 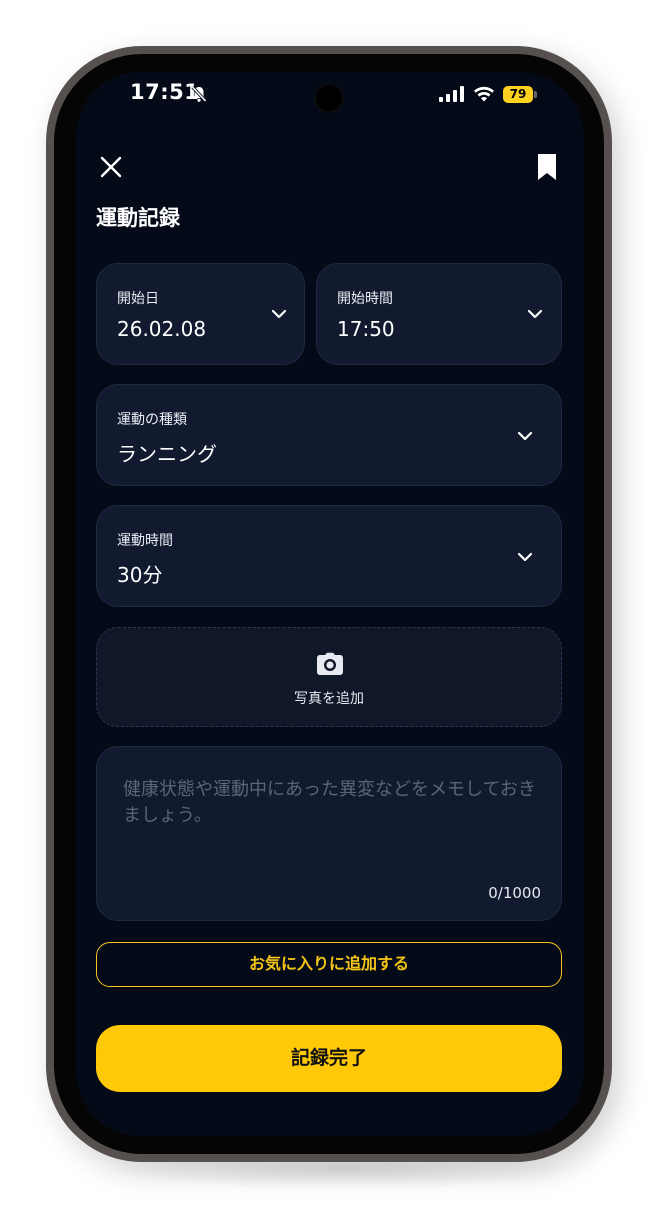 What do you see at coordinates (152, 420) in the screenshot?
I see `exercise-type-label: 運動の種類` at bounding box center [152, 420].